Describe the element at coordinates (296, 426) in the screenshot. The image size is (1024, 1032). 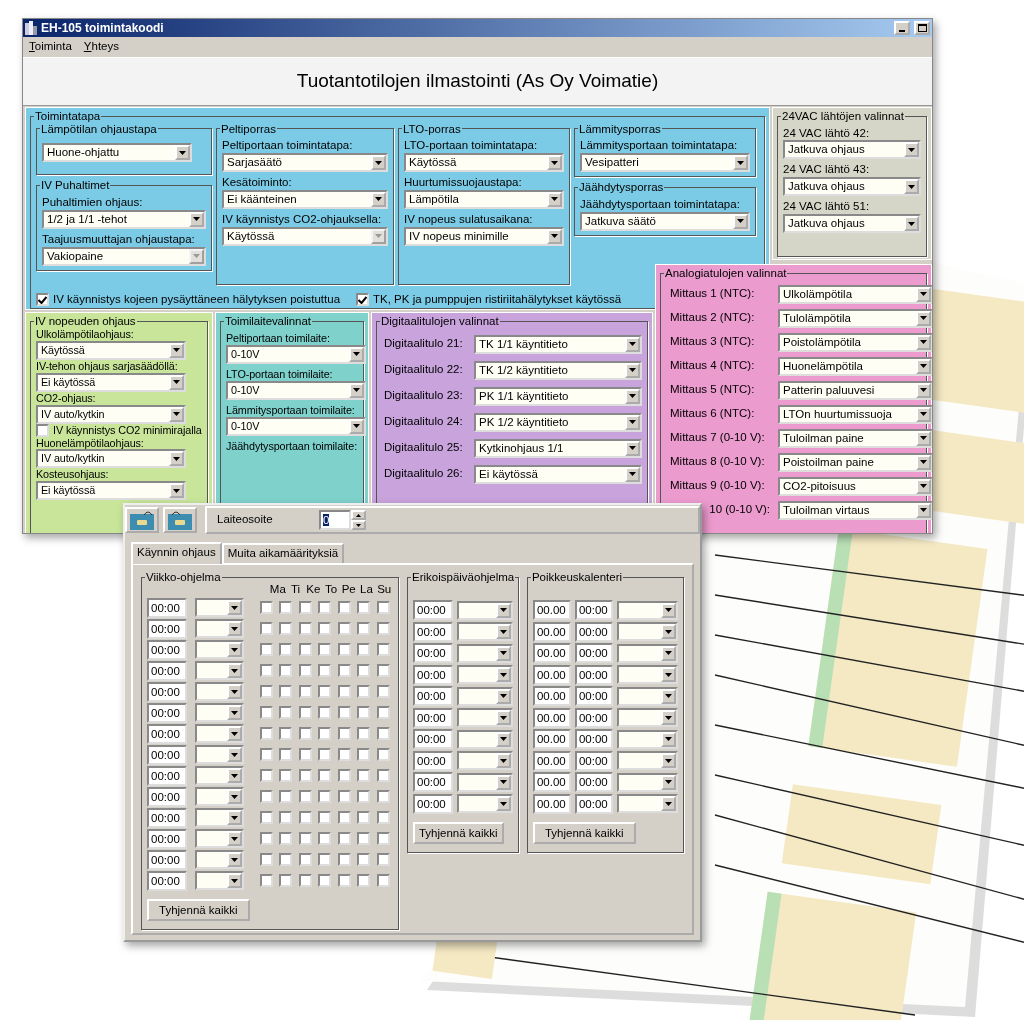
I see `dropdown: 0-10V` at that location.